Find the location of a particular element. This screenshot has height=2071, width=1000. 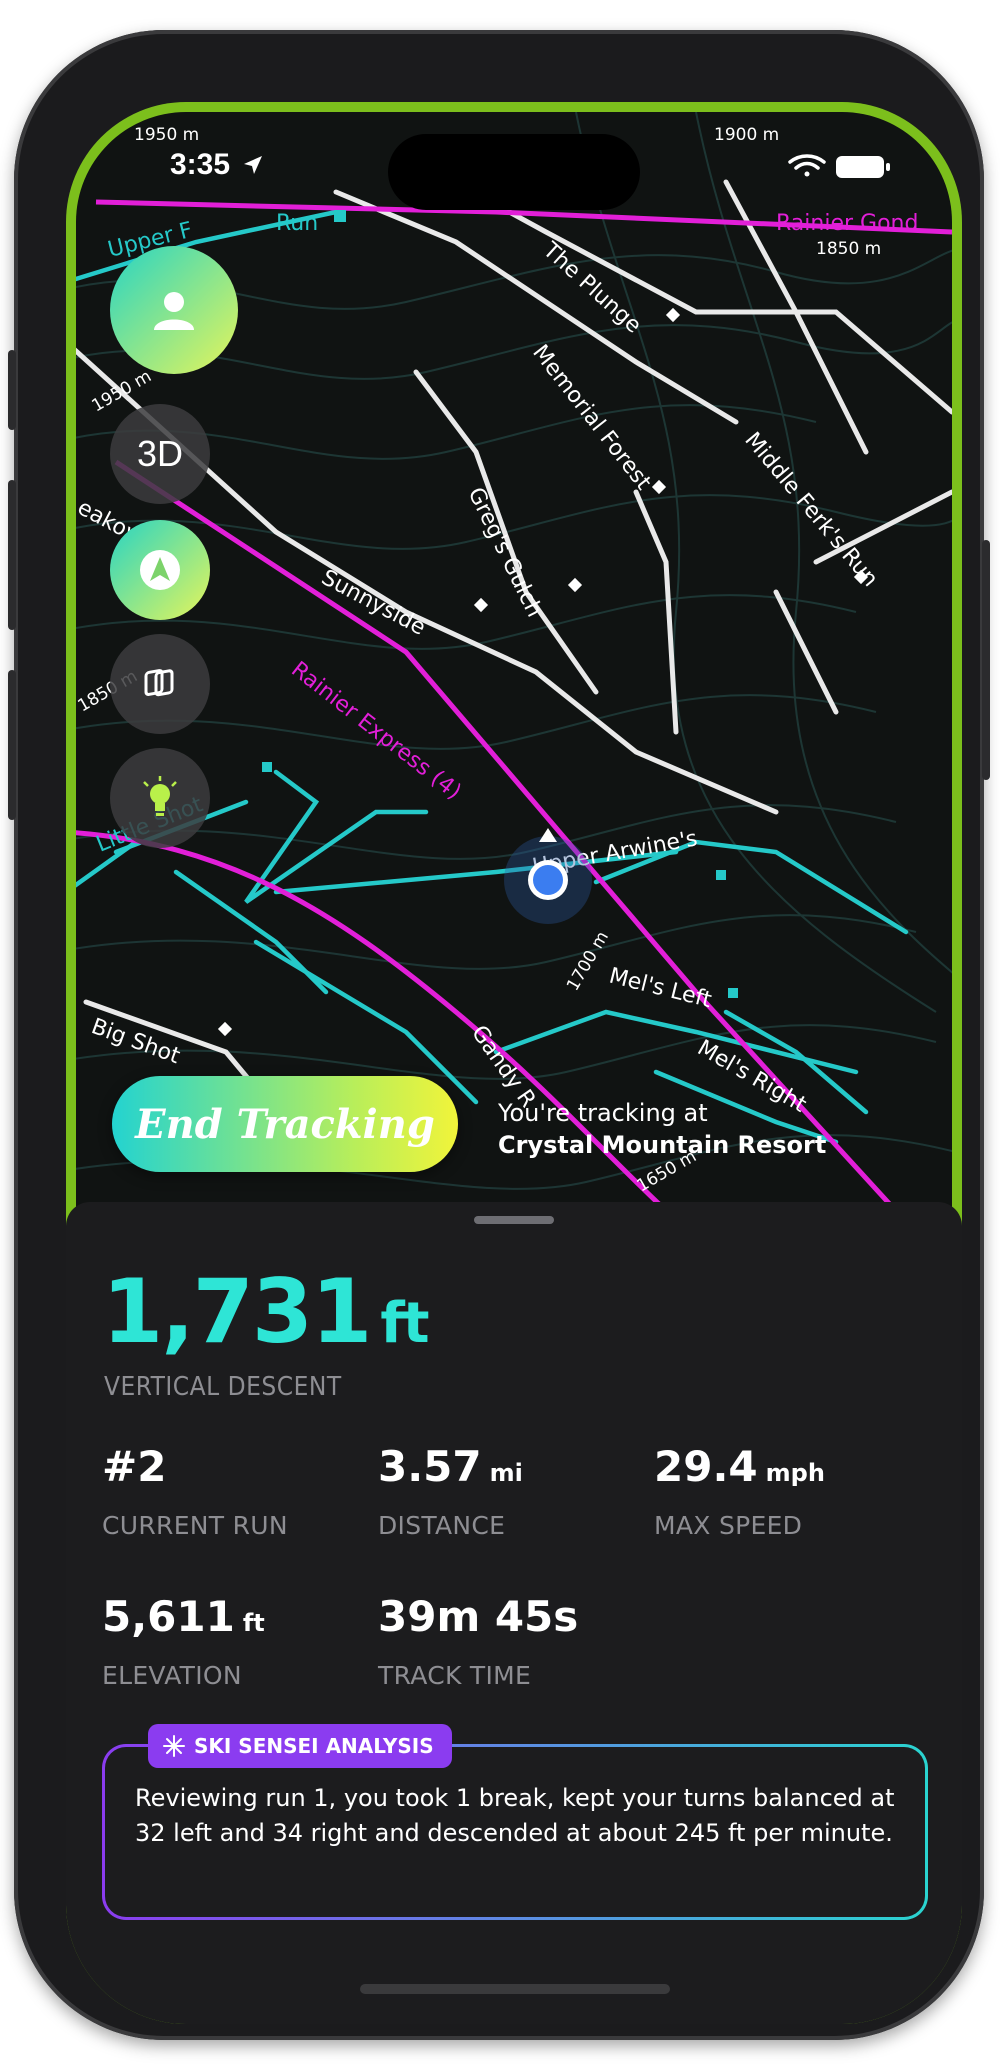

tips-button is located at coordinates (160, 798).